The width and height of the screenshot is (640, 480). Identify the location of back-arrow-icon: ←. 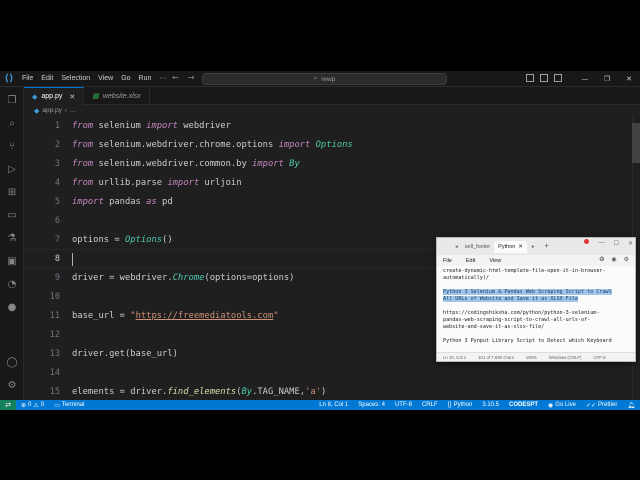
(175, 77).